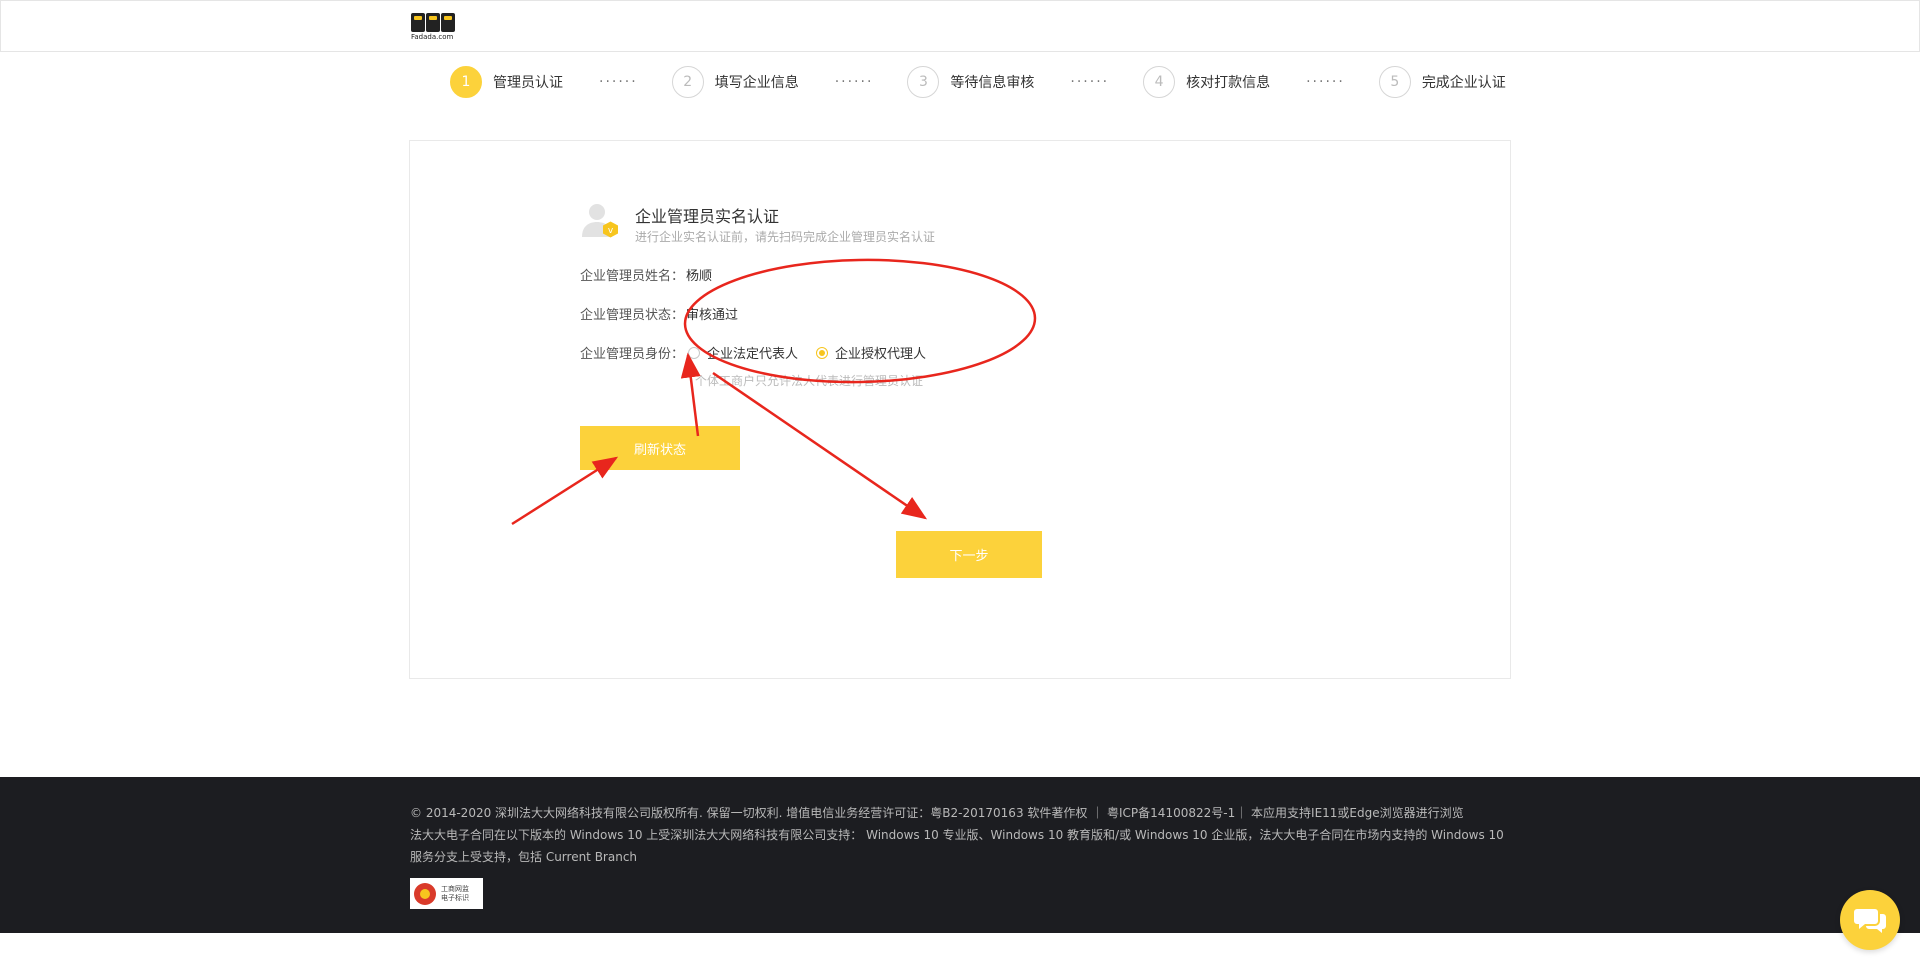 Image resolution: width=1920 pixels, height=969 pixels. I want to click on fadada-logo: Fadada.com, so click(433, 27).